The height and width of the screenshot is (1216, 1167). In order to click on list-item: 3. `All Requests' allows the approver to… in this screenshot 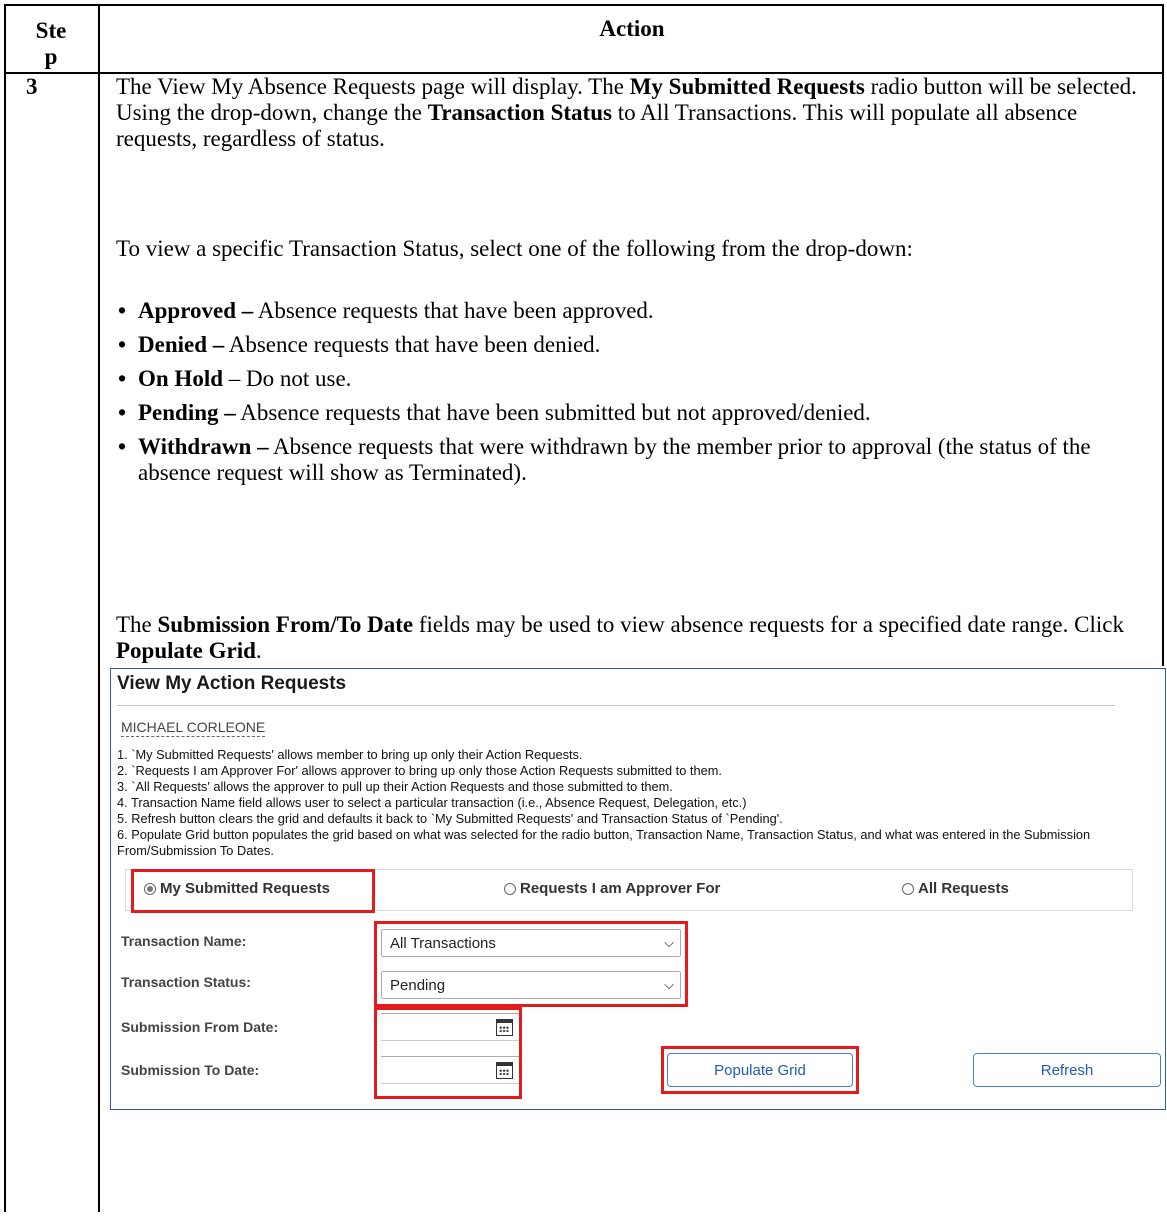, I will do `click(395, 786)`.